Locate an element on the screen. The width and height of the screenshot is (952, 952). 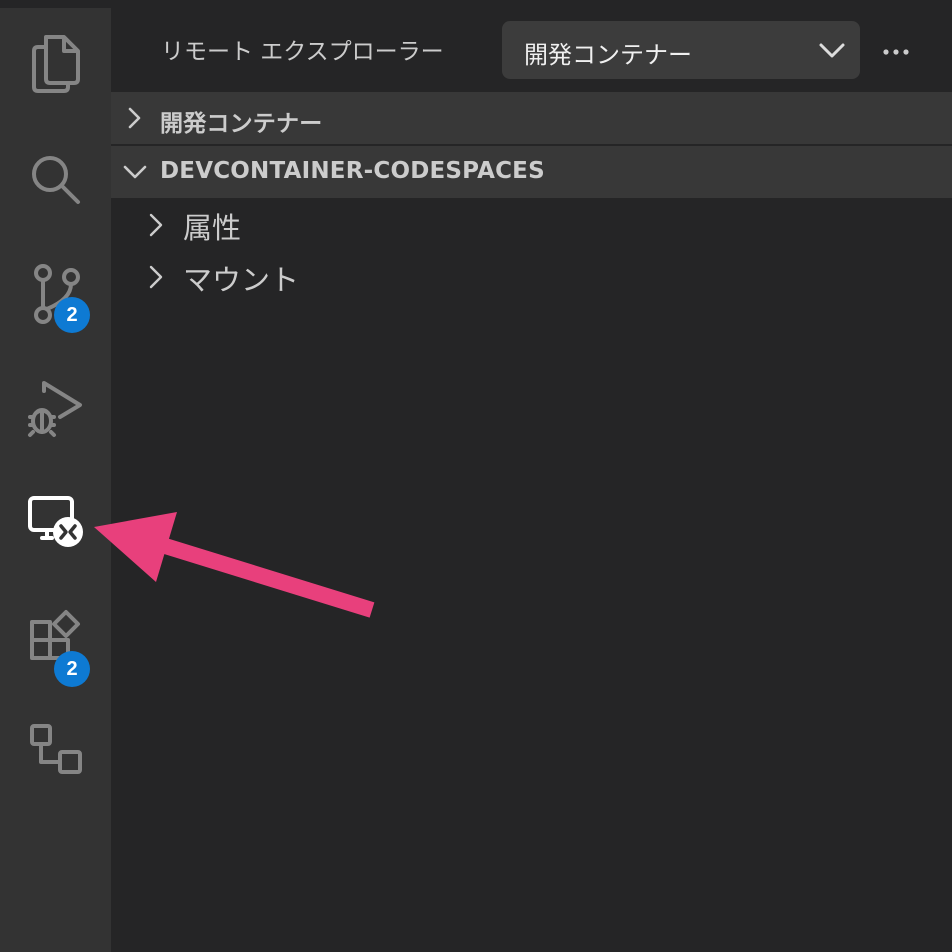
activity-remote-explorer is located at coordinates (55, 522).